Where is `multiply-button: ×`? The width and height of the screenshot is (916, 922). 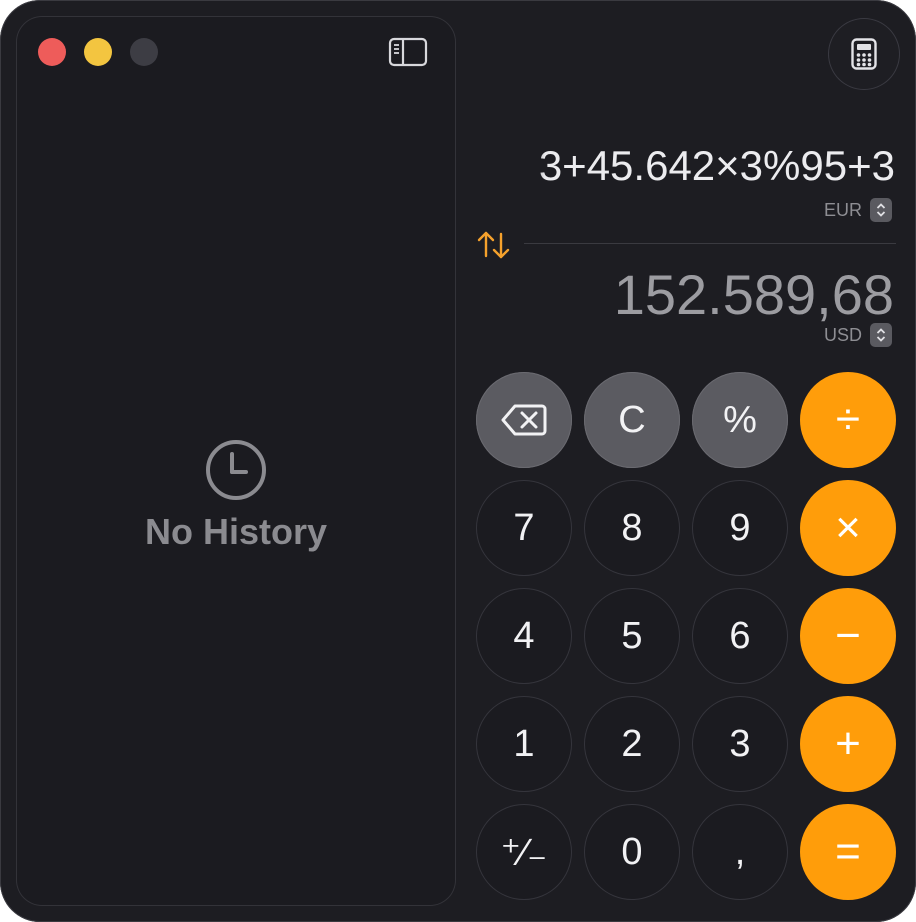
multiply-button: × is located at coordinates (848, 528).